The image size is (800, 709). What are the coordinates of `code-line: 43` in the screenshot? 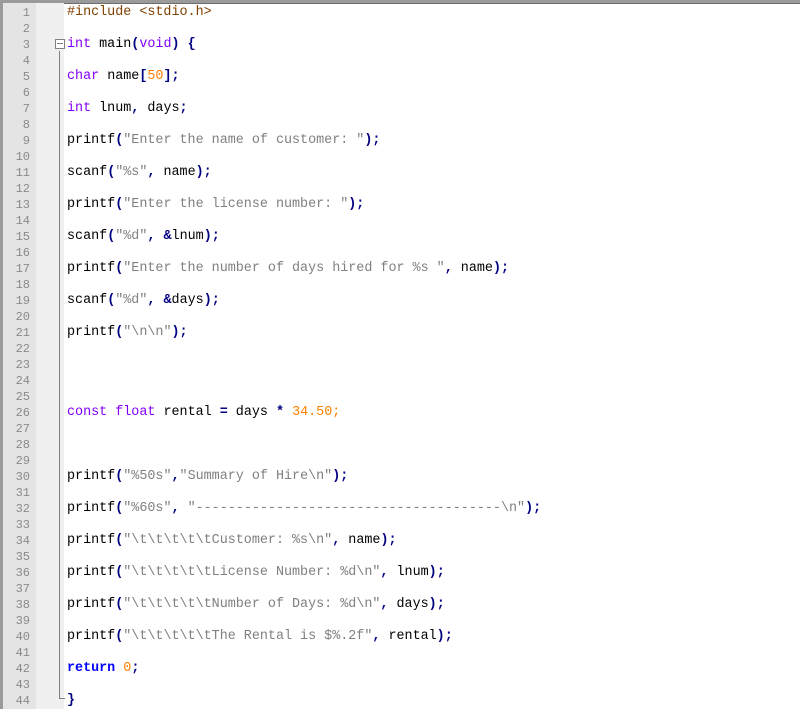 It's located at (401, 685).